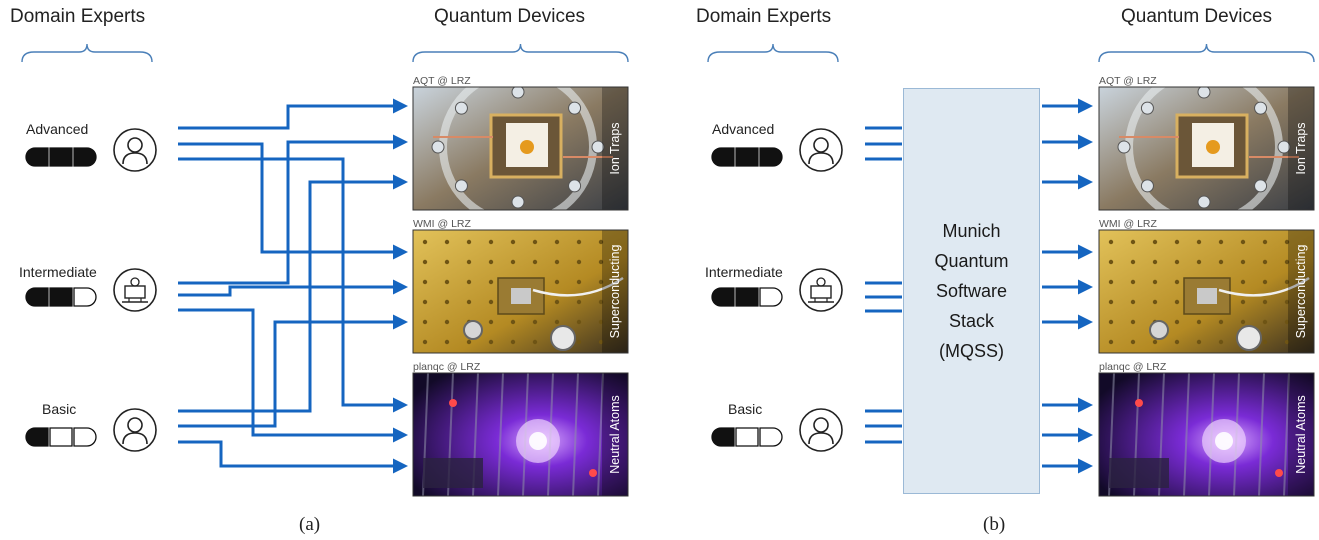 This screenshot has width=1319, height=540. Describe the element at coordinates (520, 148) in the screenshot. I see `panel-a-device-image-ion-traps: Ion Traps` at that location.